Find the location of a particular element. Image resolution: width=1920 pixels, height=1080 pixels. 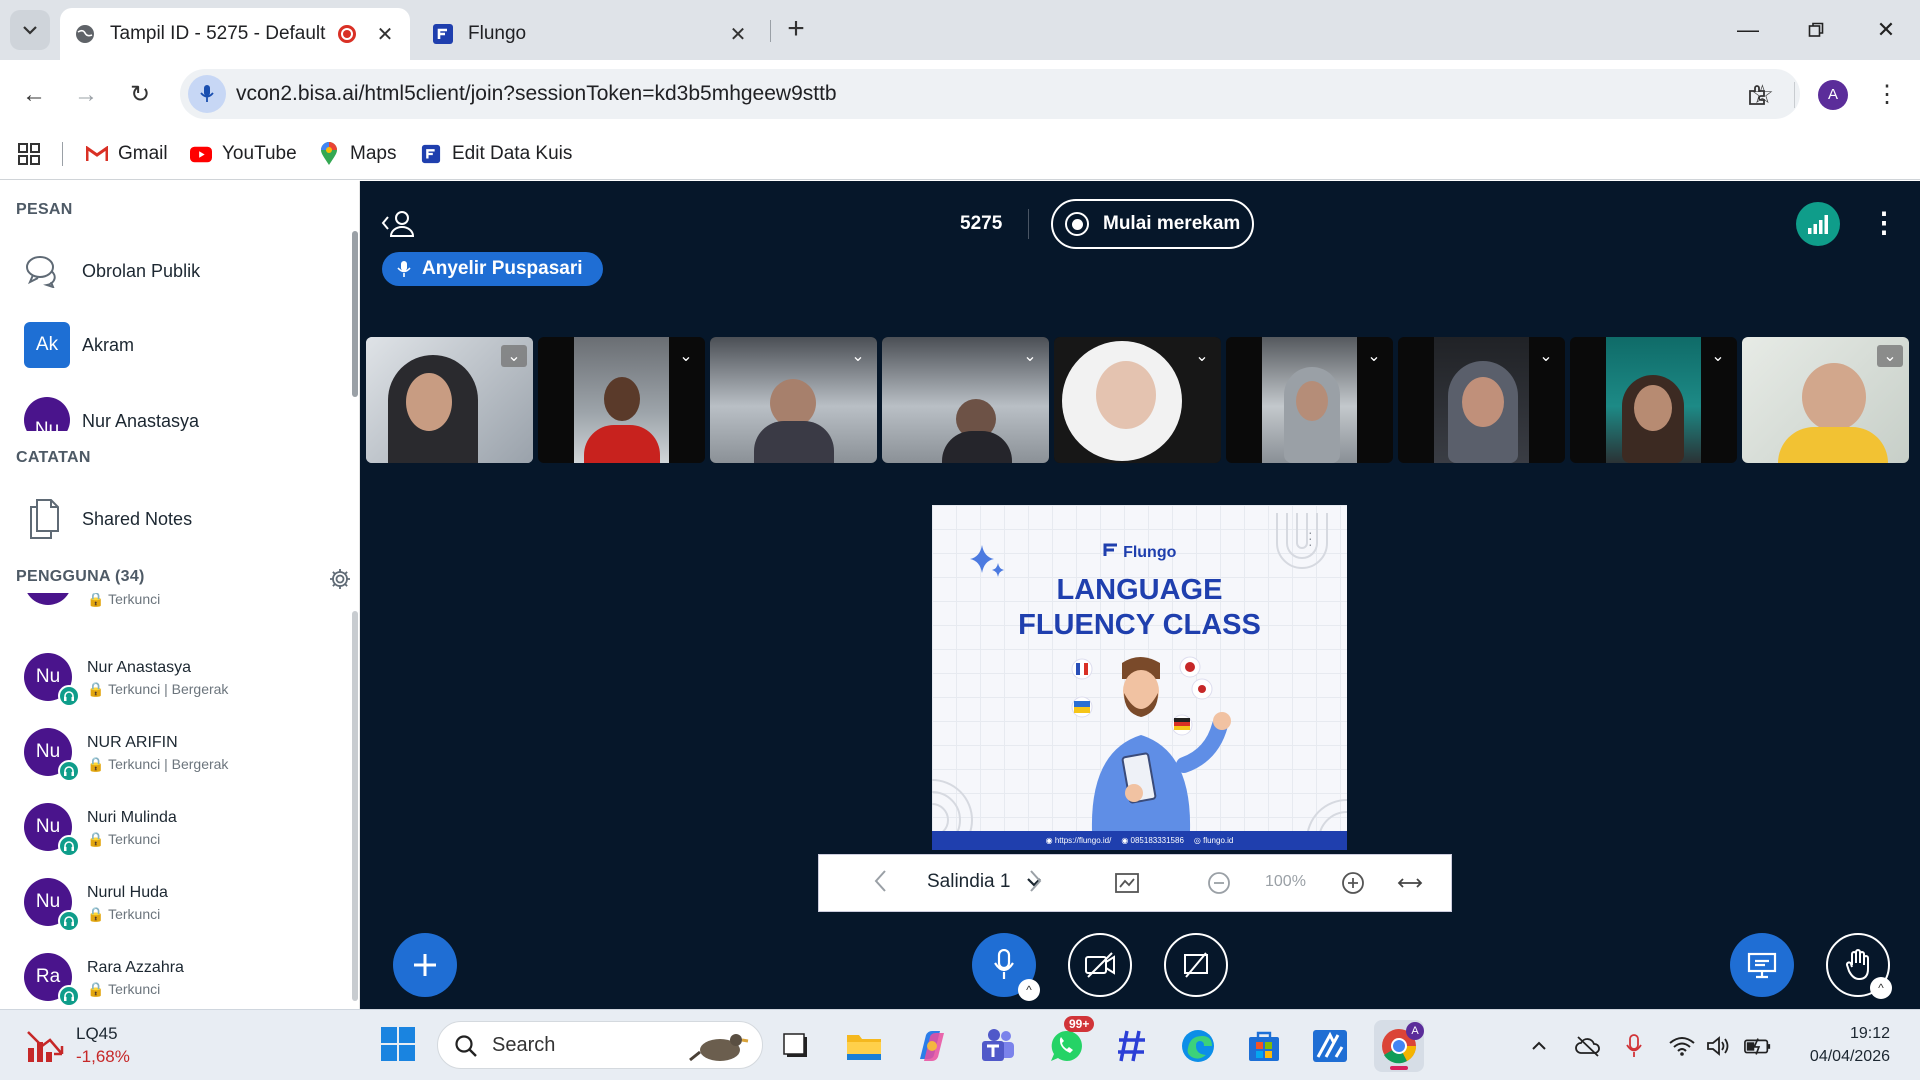

restore-button is located at coordinates (1816, 30).